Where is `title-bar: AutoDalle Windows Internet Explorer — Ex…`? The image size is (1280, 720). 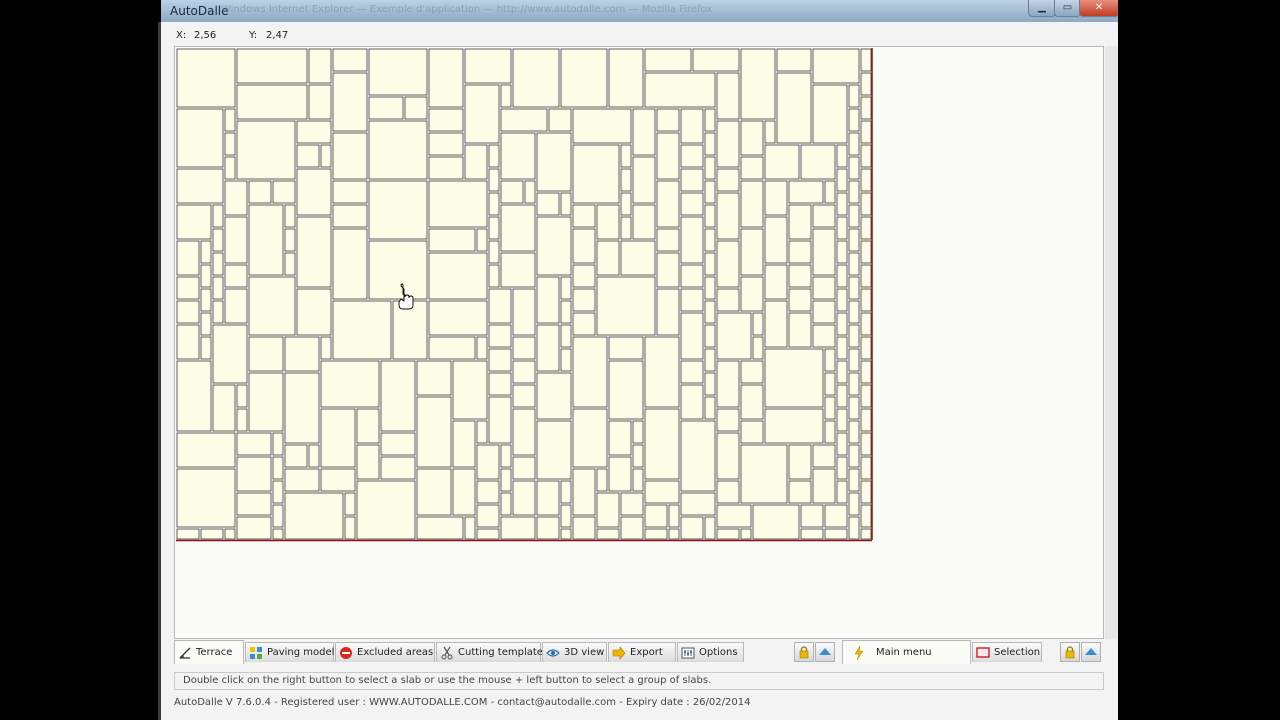
title-bar: AutoDalle Windows Internet Explorer — Ex… is located at coordinates (639, 11).